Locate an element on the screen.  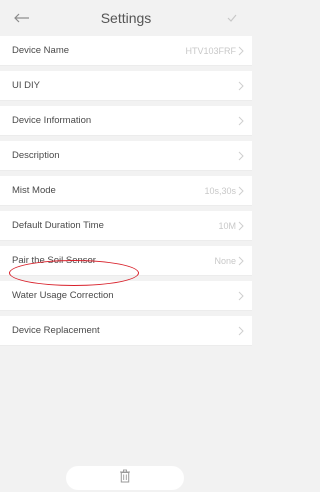
row-label: Device Name is located at coordinates (41, 50).